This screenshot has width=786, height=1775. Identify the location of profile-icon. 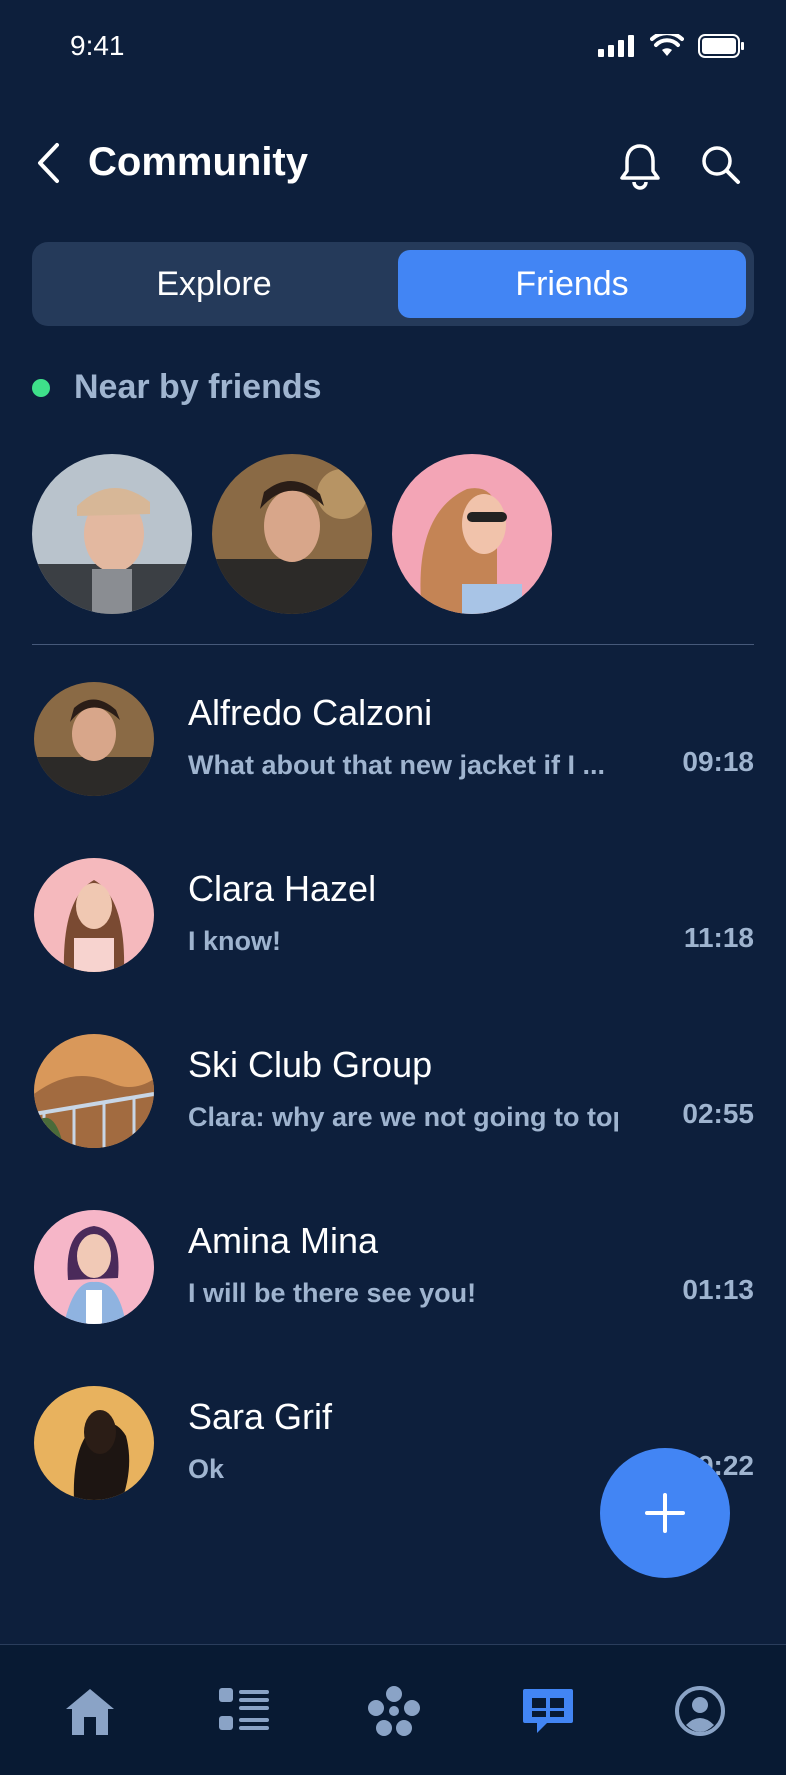
(700, 1711).